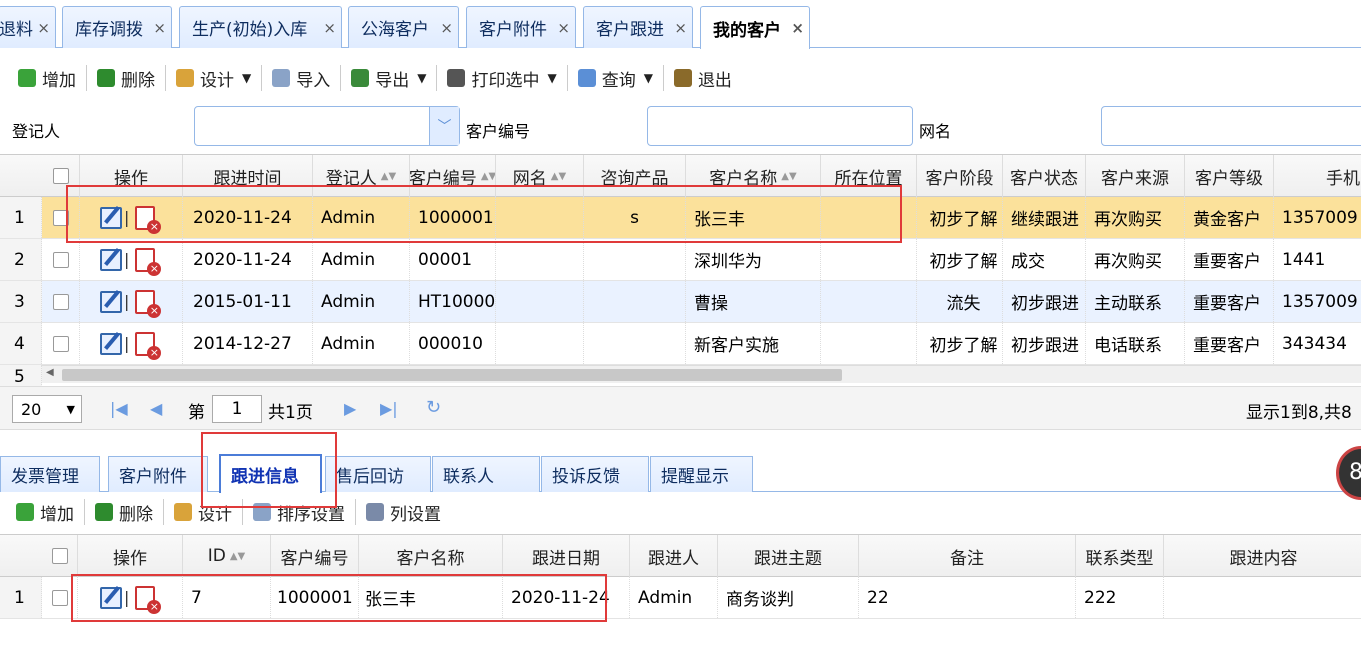 The image size is (1361, 672). I want to click on header-col-6: 咨询产品, so click(635, 176).